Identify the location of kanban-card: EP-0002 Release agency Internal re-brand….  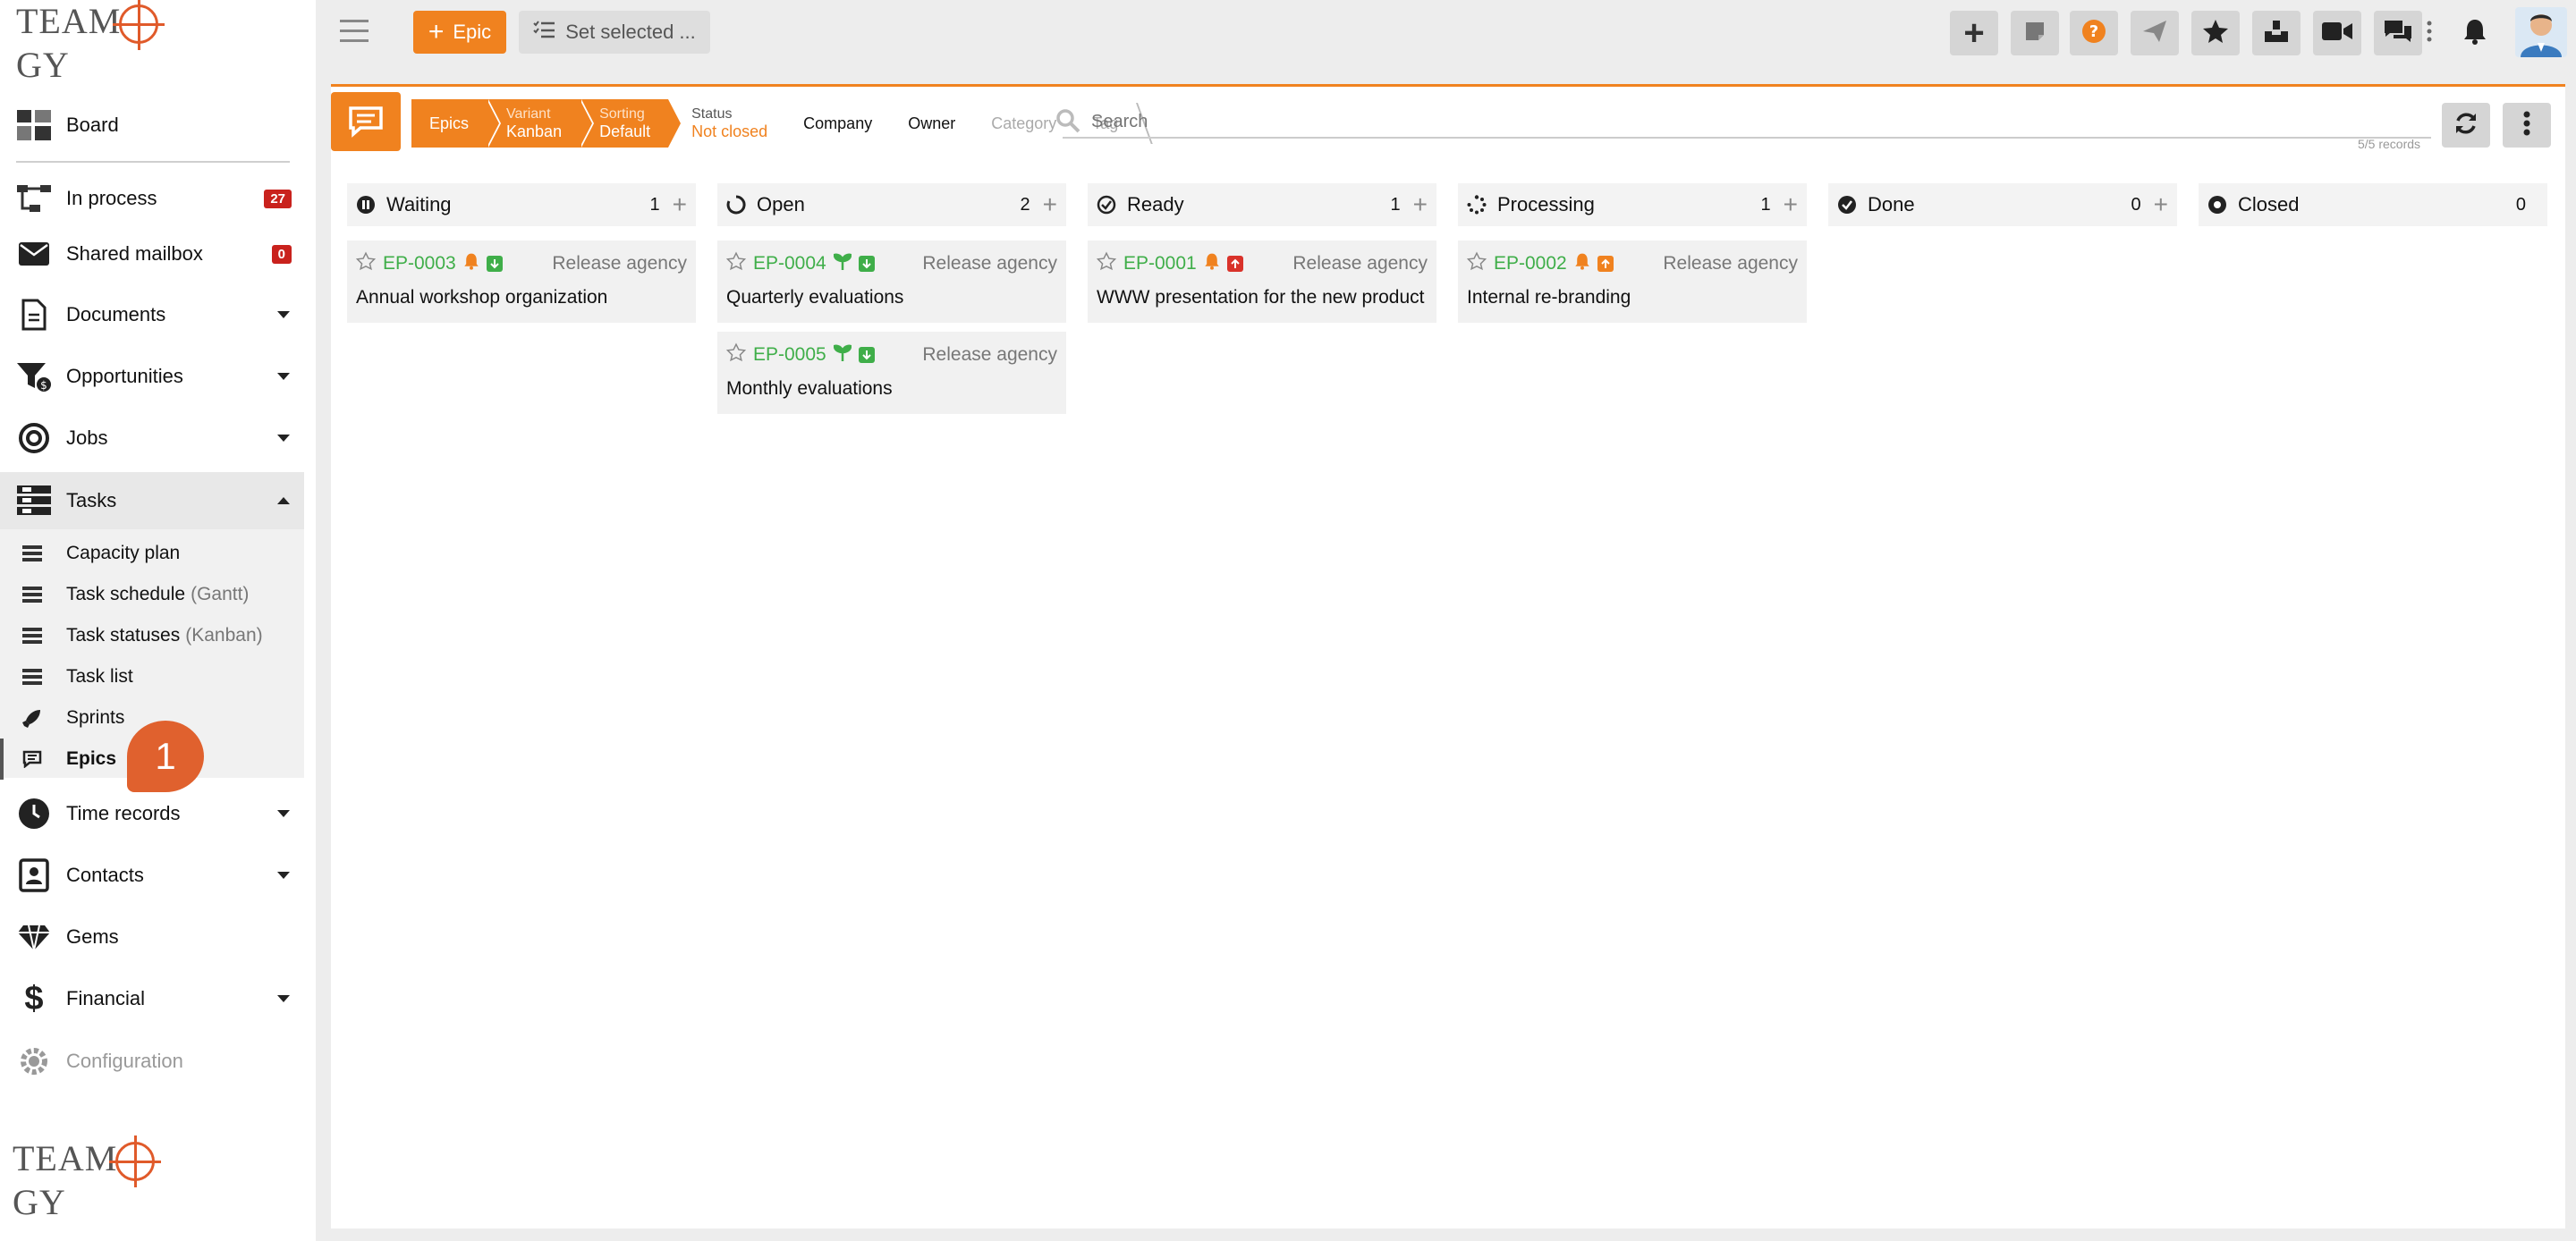
(1632, 282).